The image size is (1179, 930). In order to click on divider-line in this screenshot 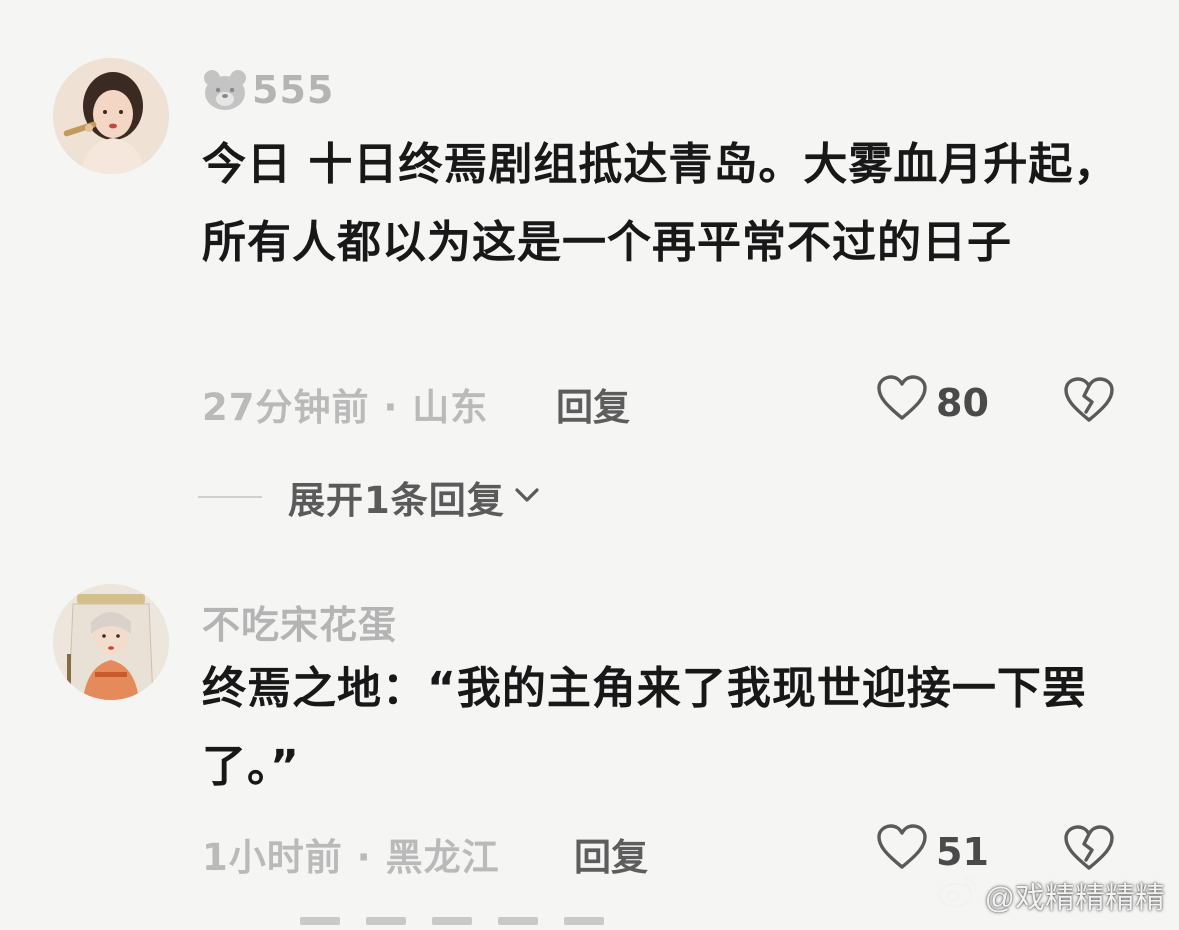, I will do `click(230, 497)`.